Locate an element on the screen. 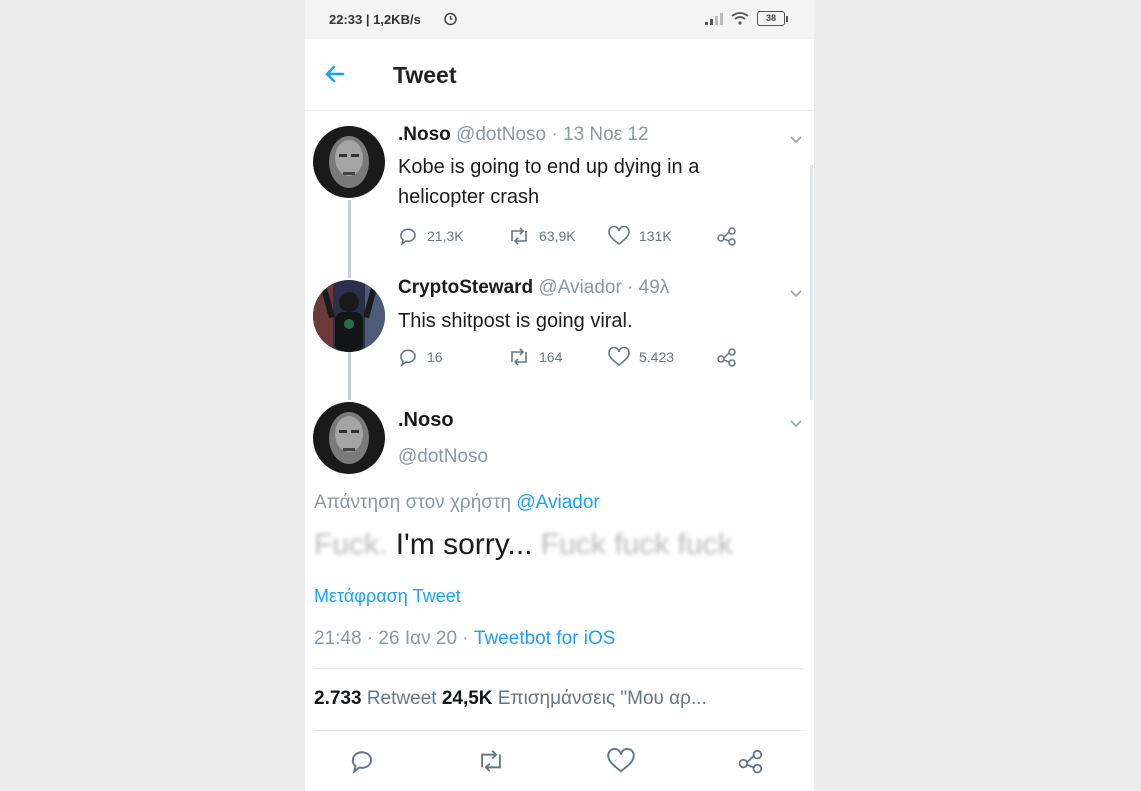  like-button: 131K is located at coordinates (640, 236).